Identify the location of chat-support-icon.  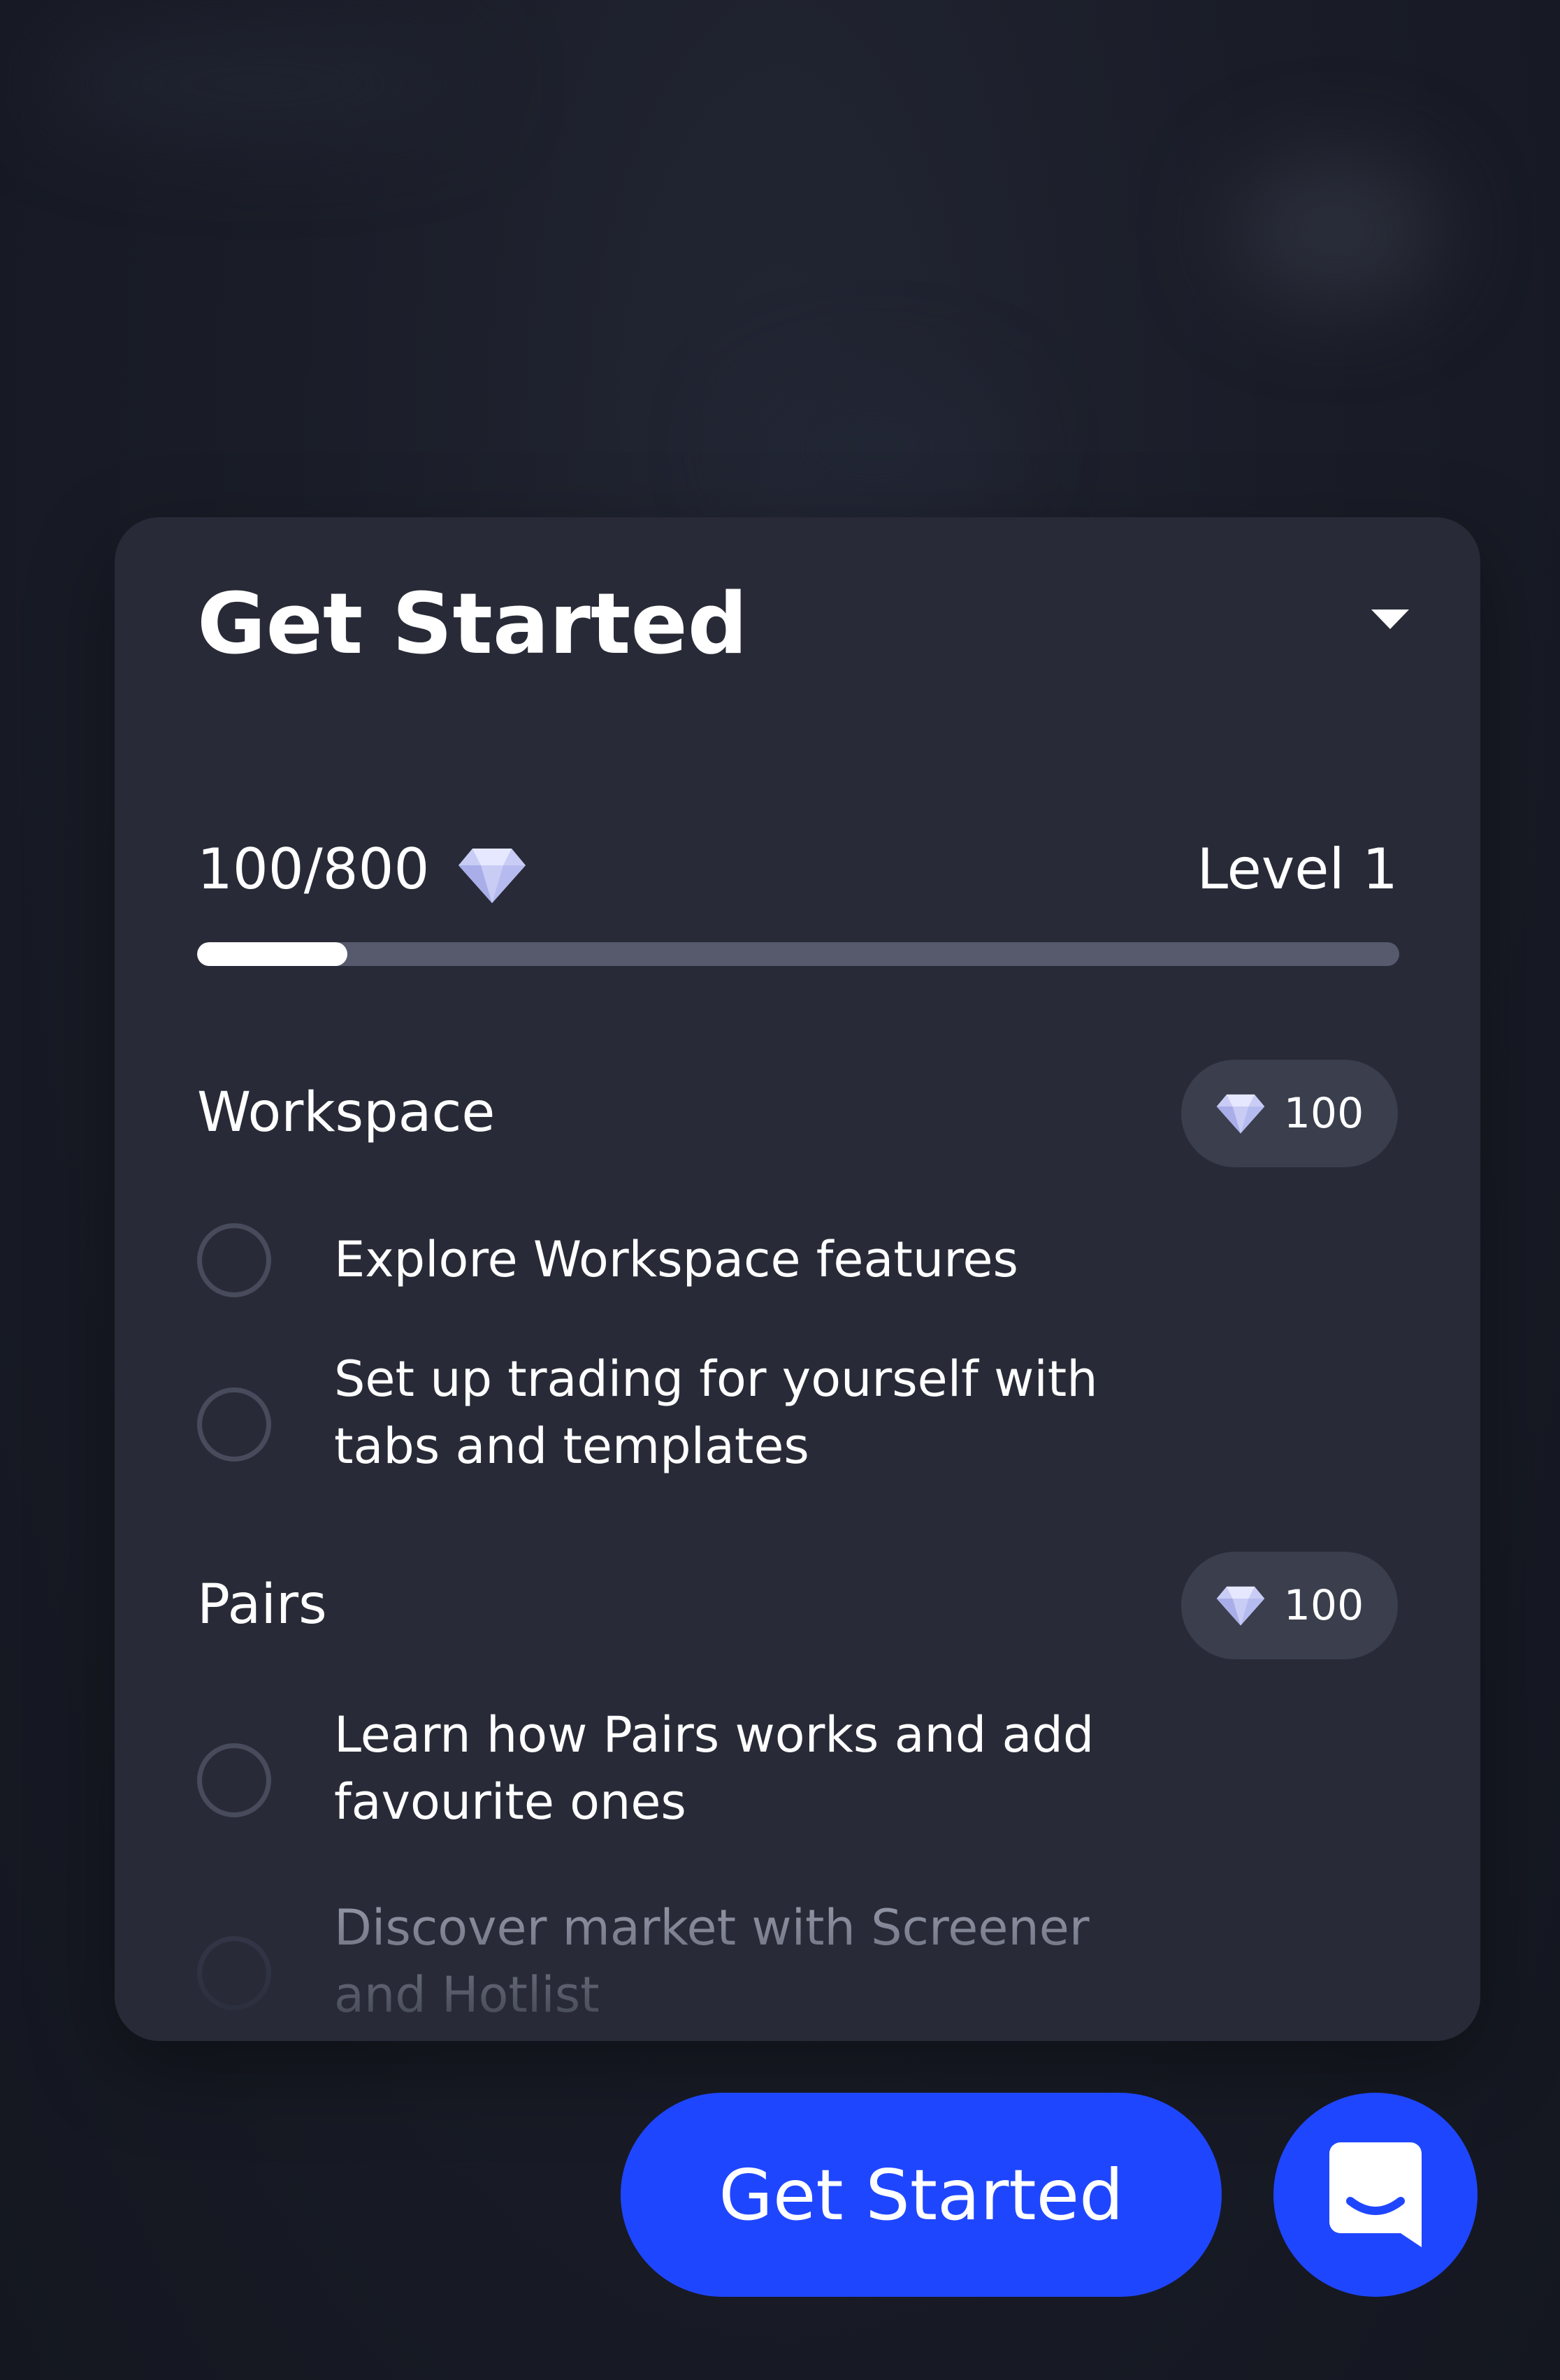
(1376, 2194).